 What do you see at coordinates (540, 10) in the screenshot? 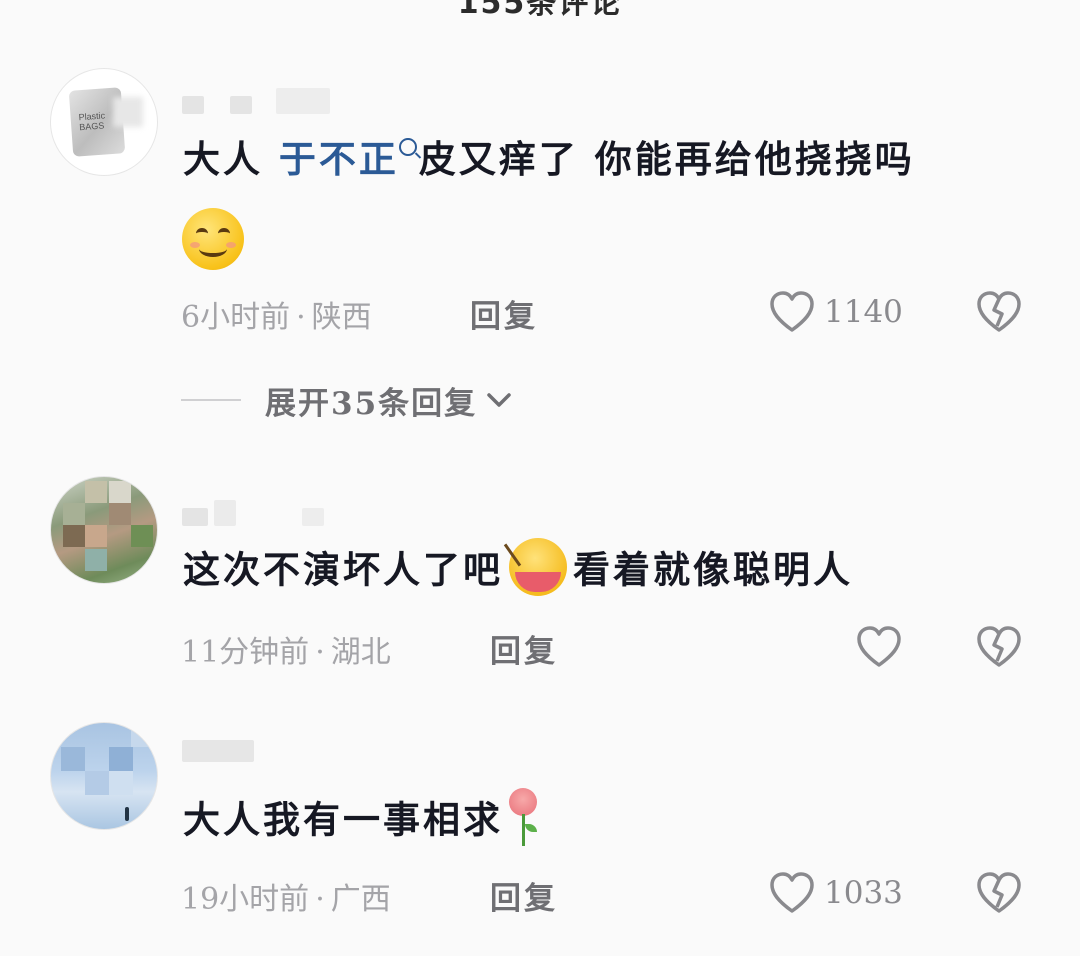
I see `comments-count-title: 155条评论` at bounding box center [540, 10].